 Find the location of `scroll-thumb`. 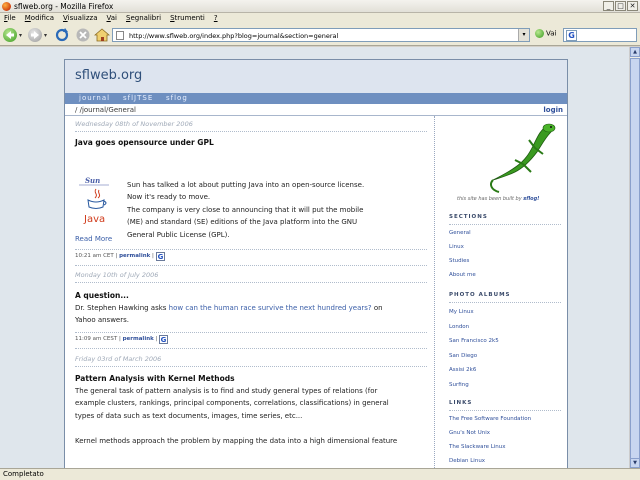

scroll-thumb is located at coordinates (635, 260).